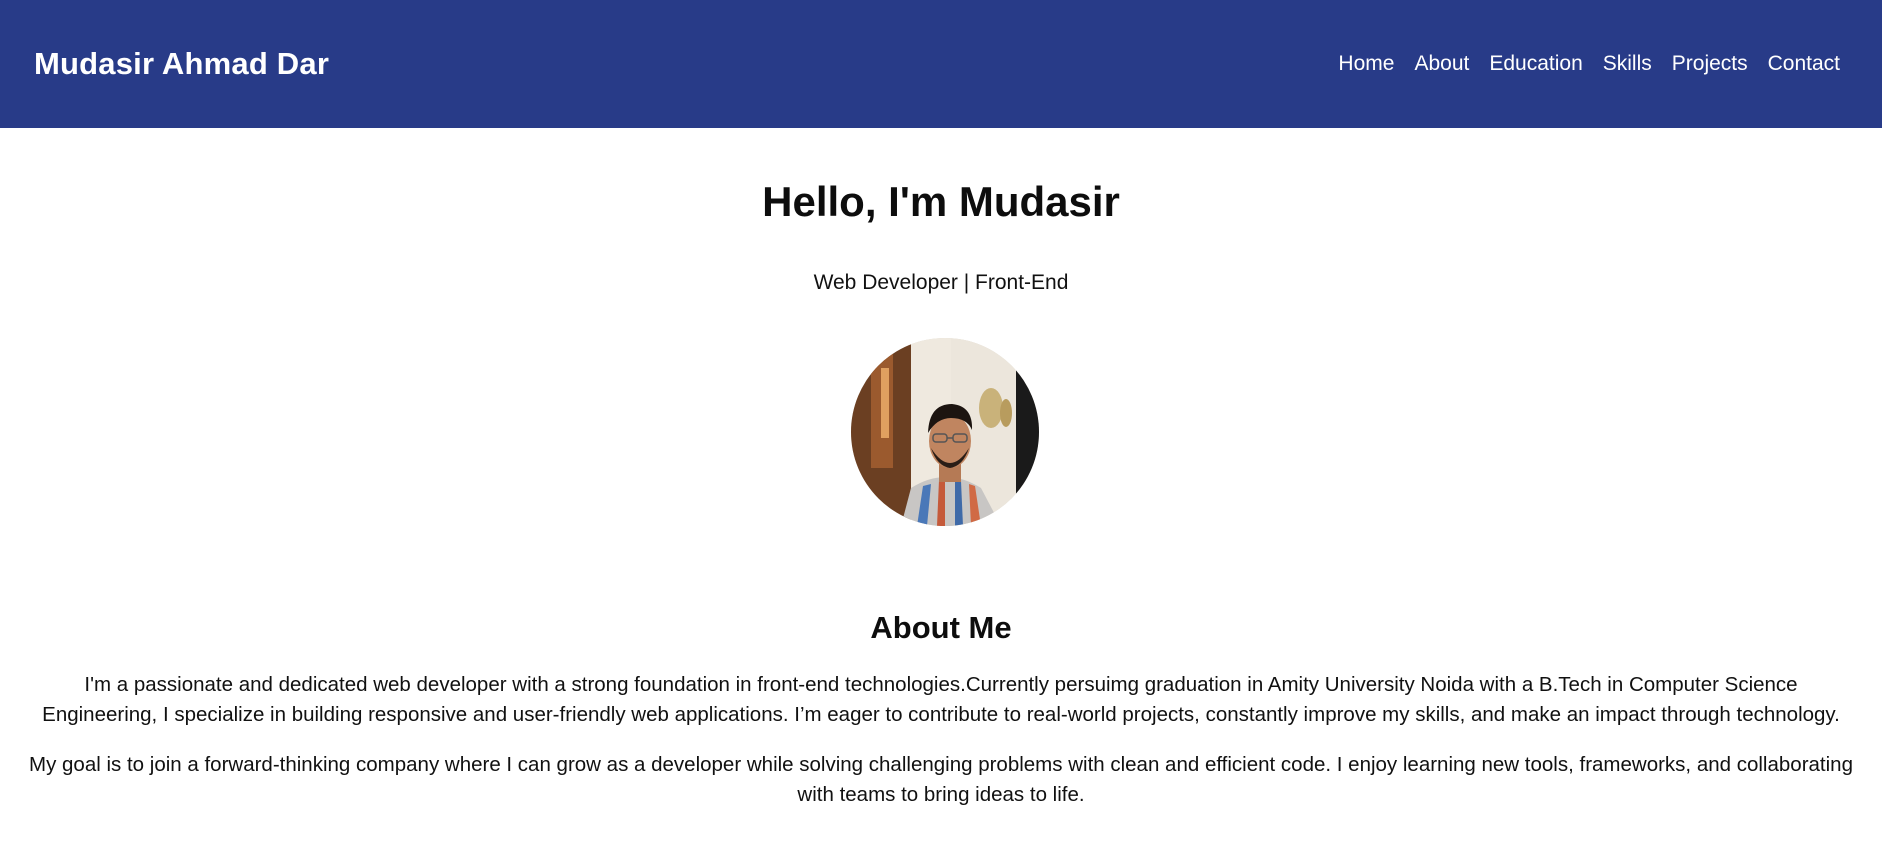 The height and width of the screenshot is (856, 1882). I want to click on hero-subtitle: Web Developer | Front-End, so click(941, 282).